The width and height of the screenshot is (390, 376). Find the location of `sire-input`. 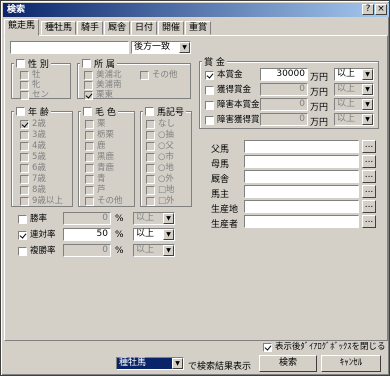

sire-input is located at coordinates (301, 146).